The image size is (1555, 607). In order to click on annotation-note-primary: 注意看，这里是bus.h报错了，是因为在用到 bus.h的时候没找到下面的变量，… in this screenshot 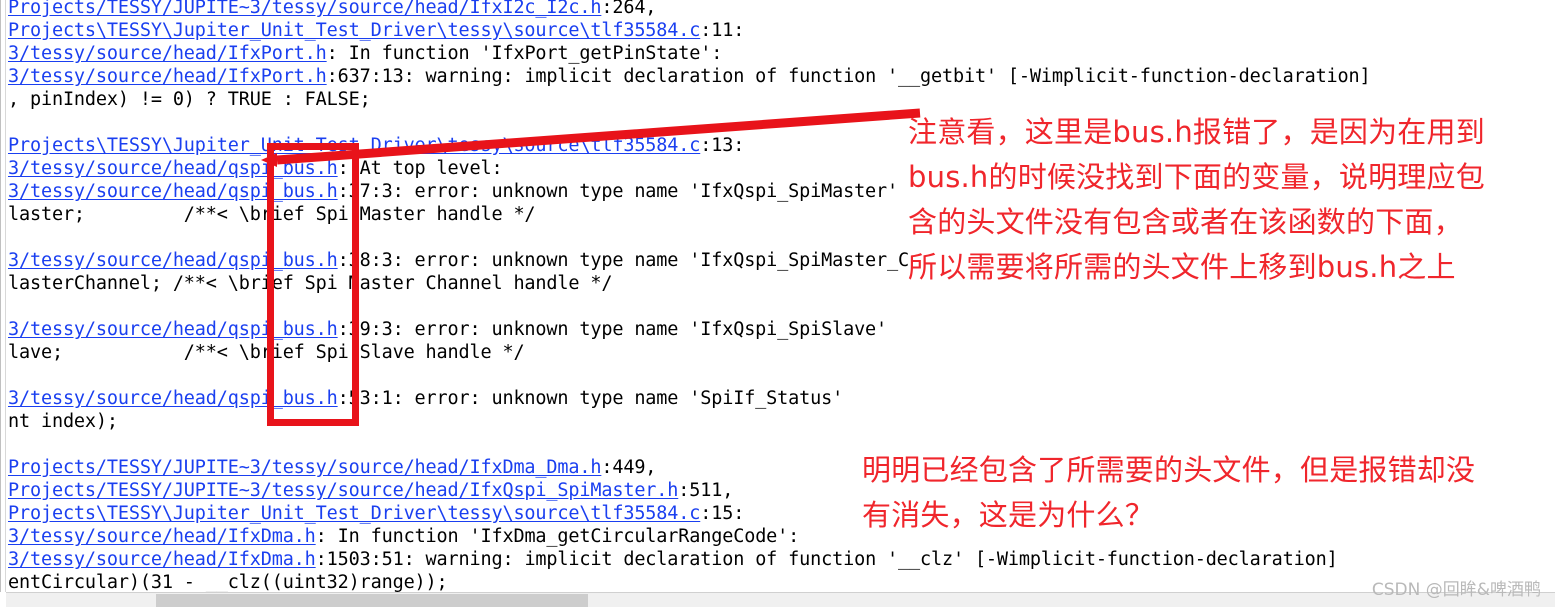, I will do `click(1196, 199)`.